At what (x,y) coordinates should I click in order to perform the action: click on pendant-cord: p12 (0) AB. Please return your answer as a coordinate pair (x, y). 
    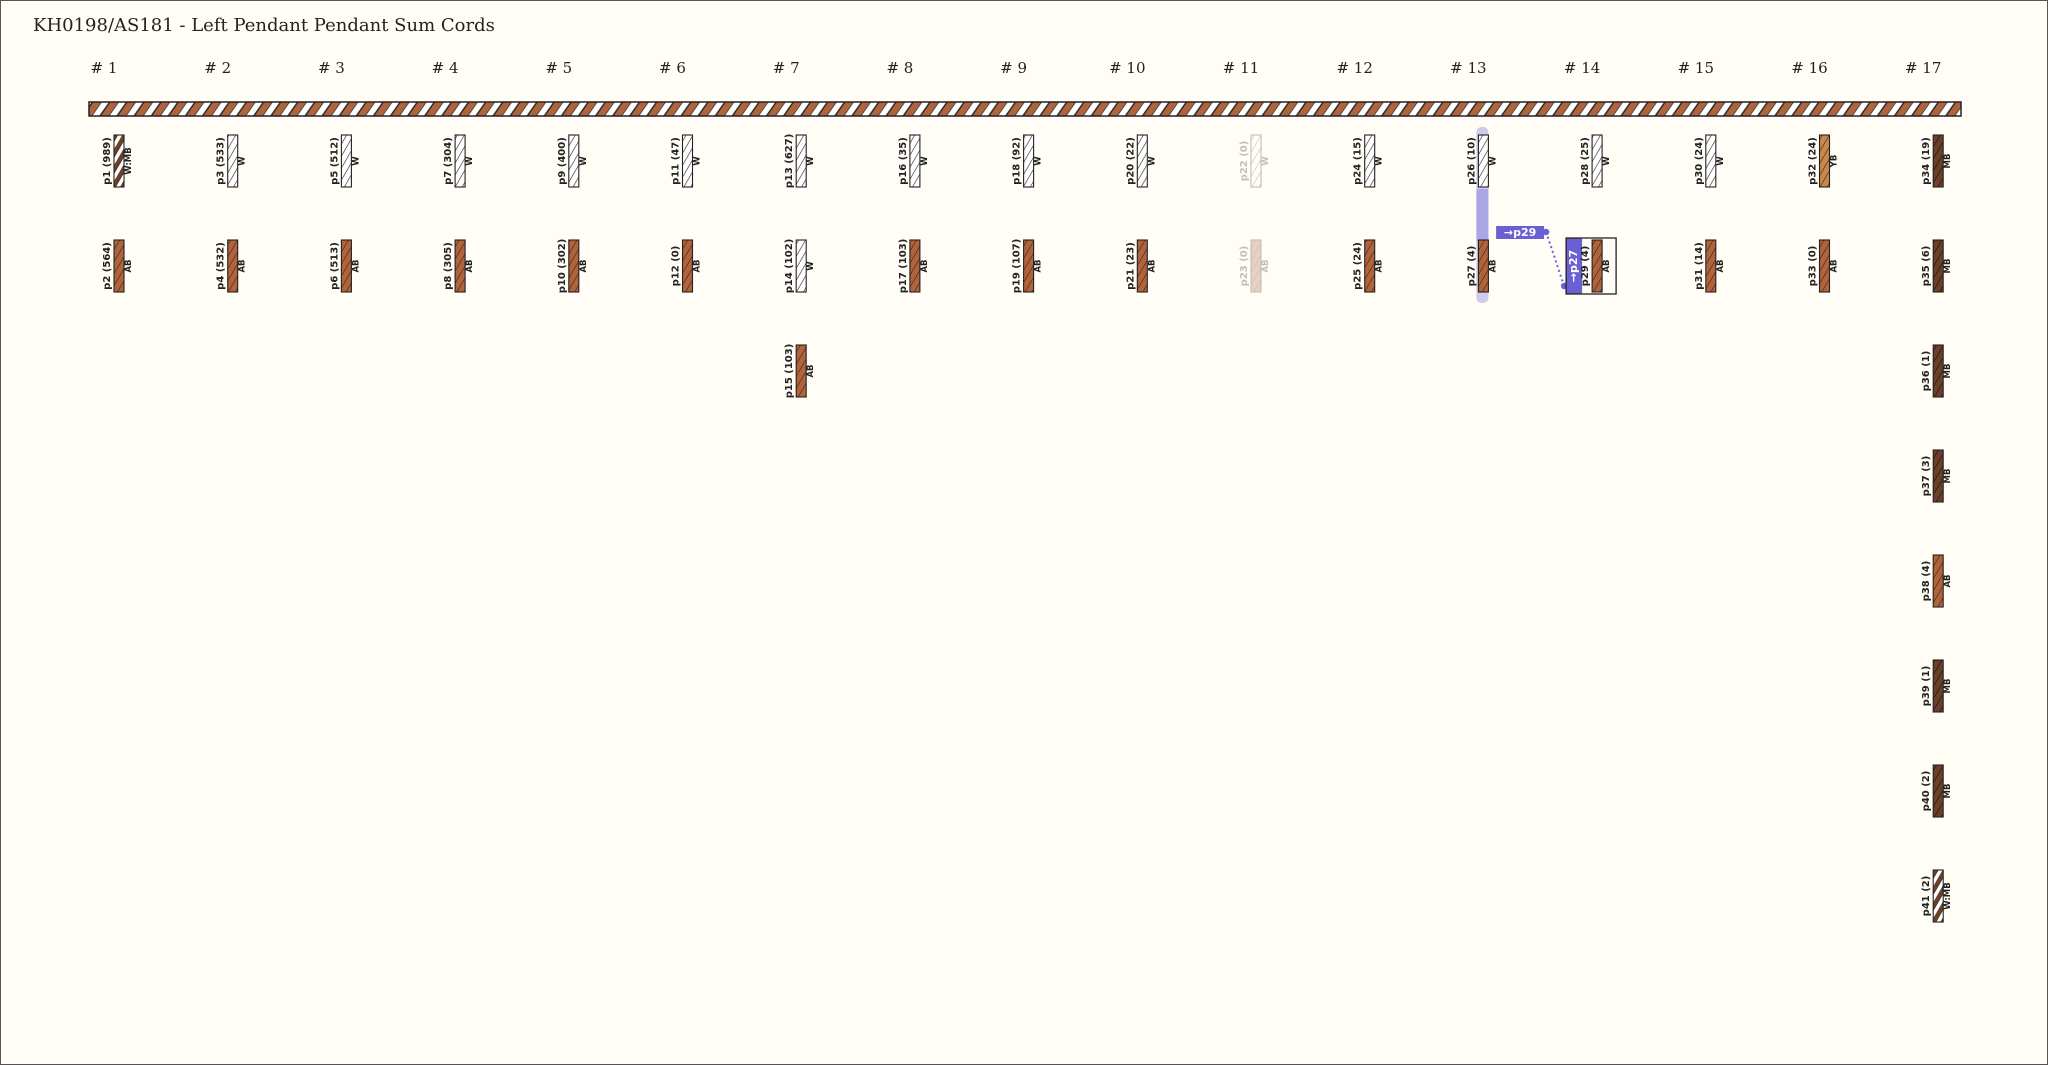
    Looking at the image, I should click on (687, 266).